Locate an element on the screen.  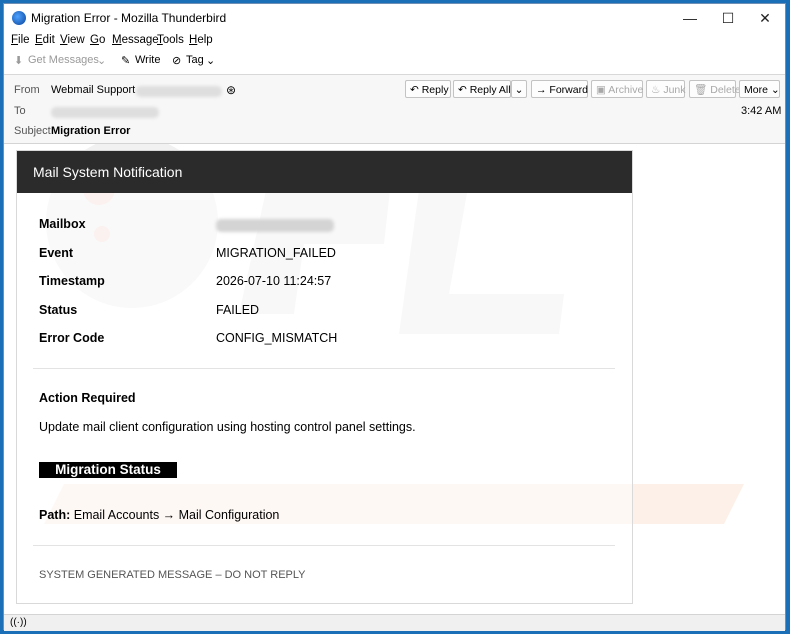
contact-icon: ⊛ is located at coordinates (231, 90).